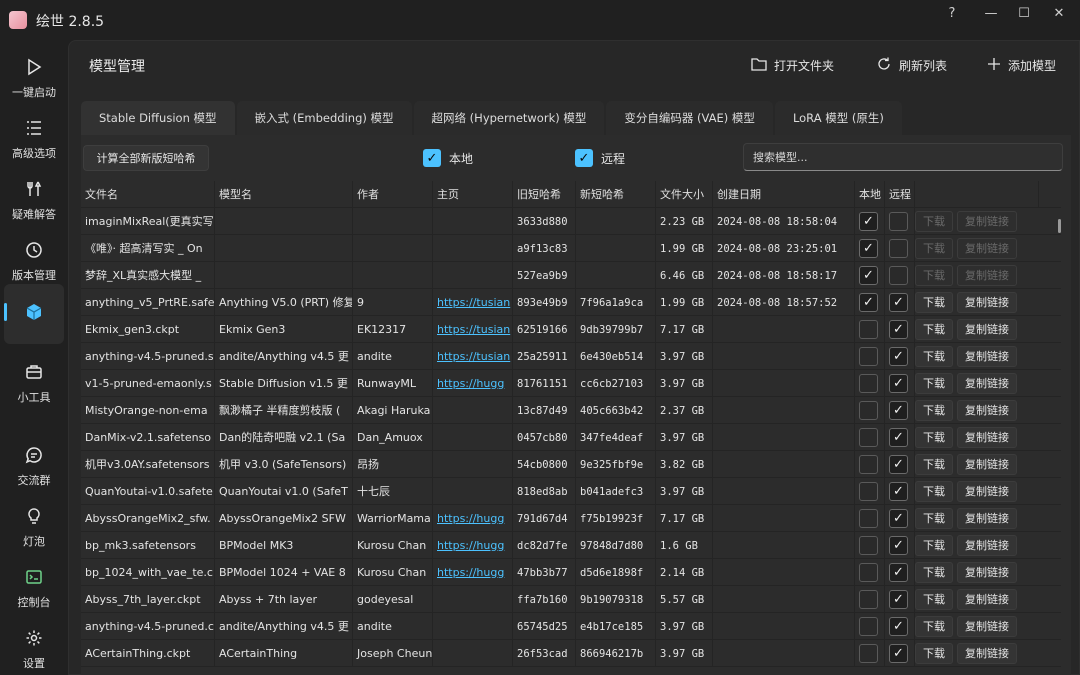 This screenshot has height=675, width=1080. I want to click on local-checkbox: ✓ 本地, so click(448, 158).